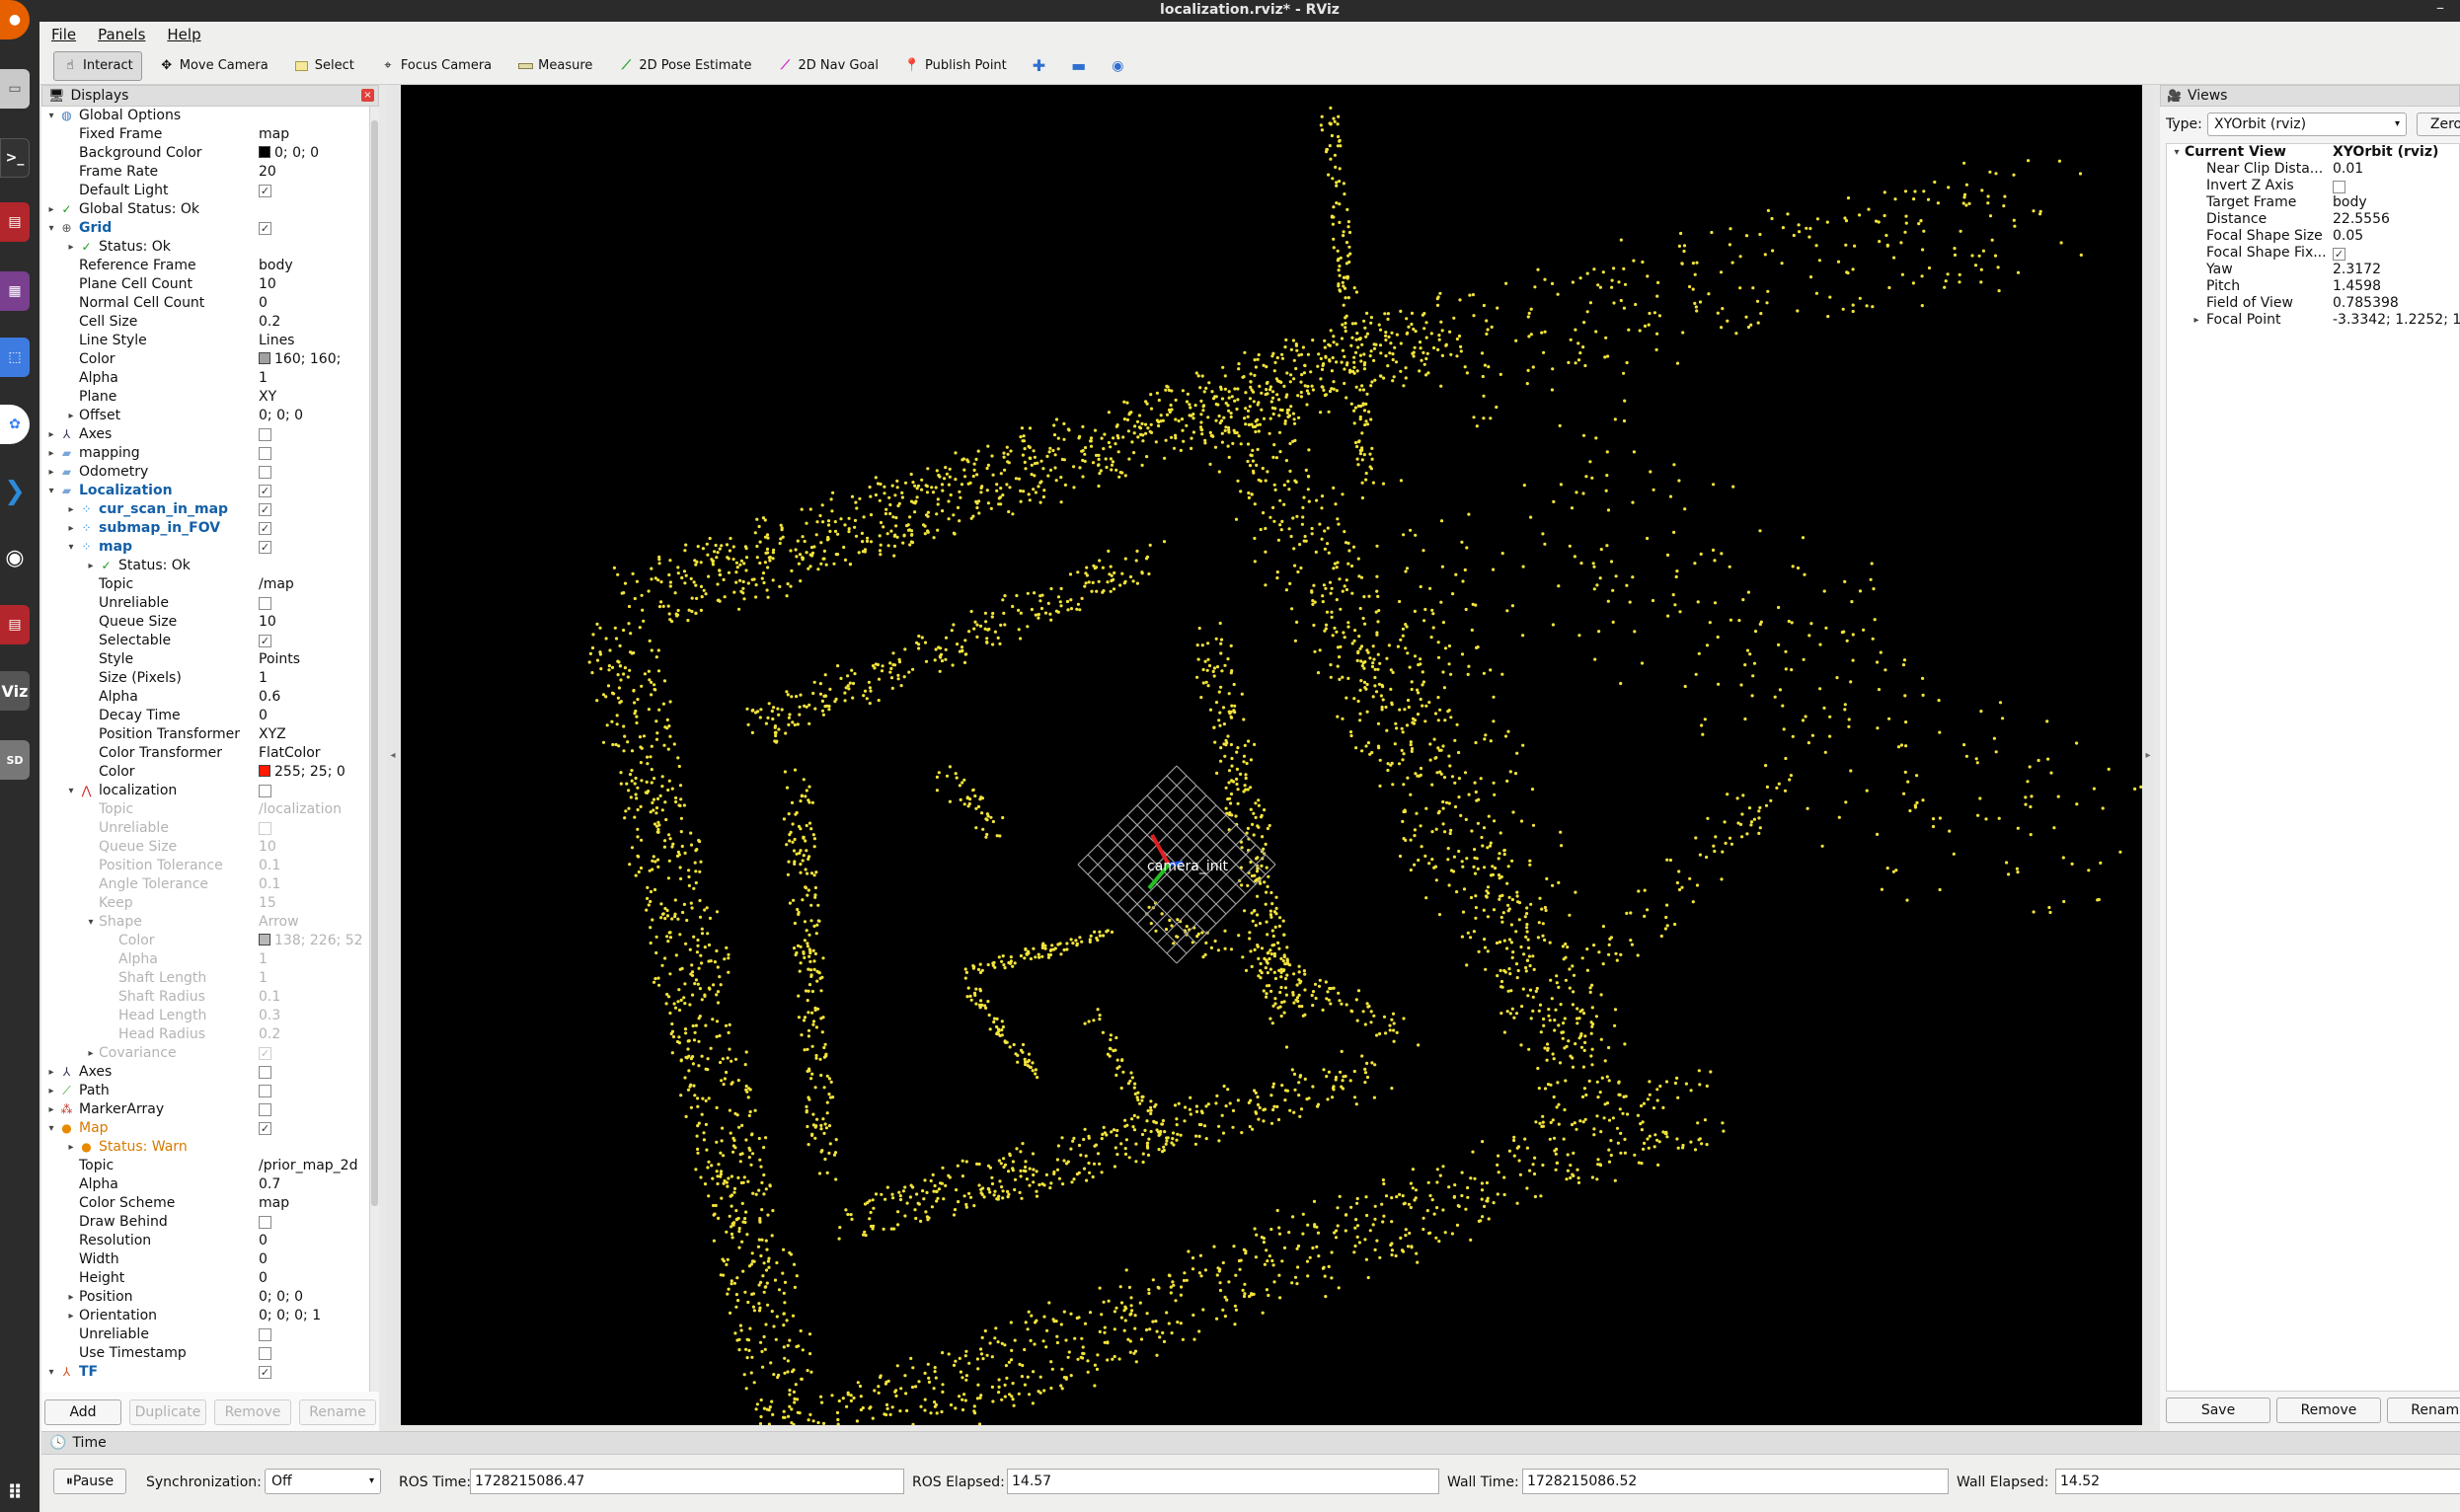 The height and width of the screenshot is (1512, 2460). What do you see at coordinates (15, 20) in the screenshot?
I see `firefox-icon: ●` at bounding box center [15, 20].